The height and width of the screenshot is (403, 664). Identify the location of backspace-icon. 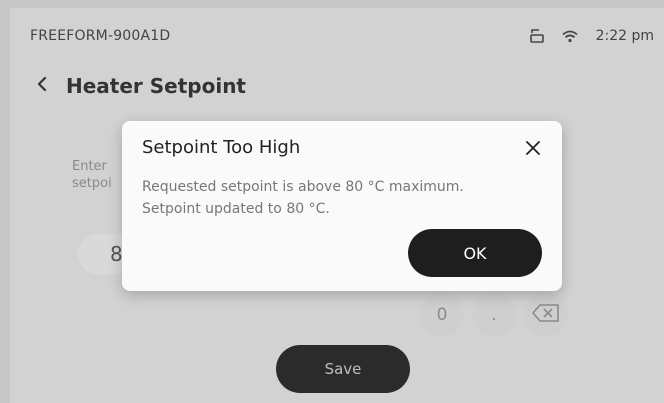
(546, 315).